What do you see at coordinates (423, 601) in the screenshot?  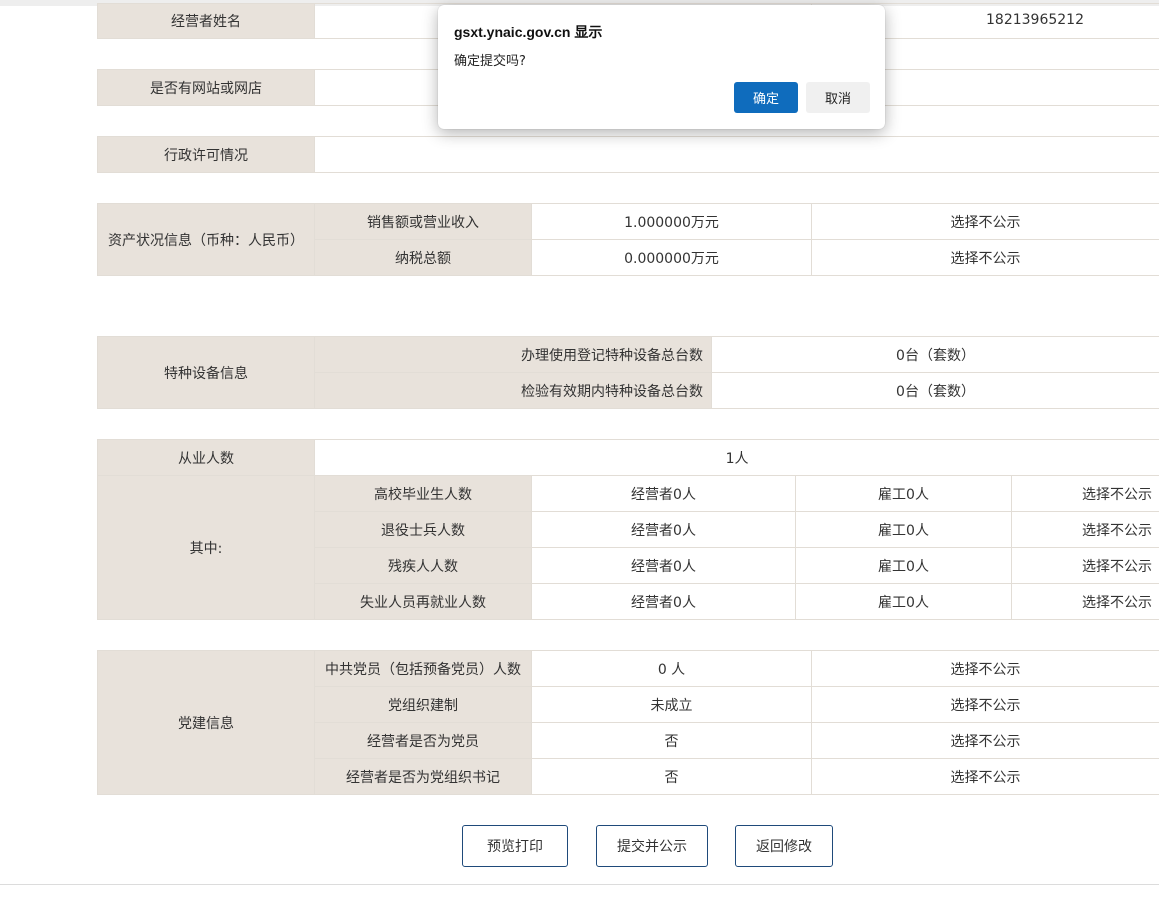 I see `employees-row-label: 失业人员再就业人数` at bounding box center [423, 601].